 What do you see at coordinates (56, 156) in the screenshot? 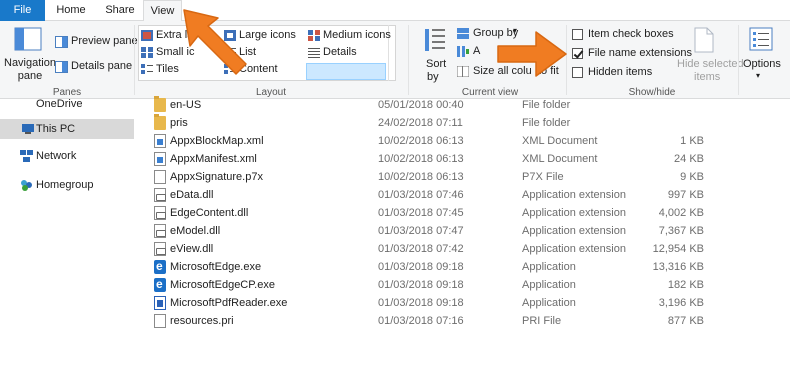
I see `nav-item-label: Network` at bounding box center [56, 156].